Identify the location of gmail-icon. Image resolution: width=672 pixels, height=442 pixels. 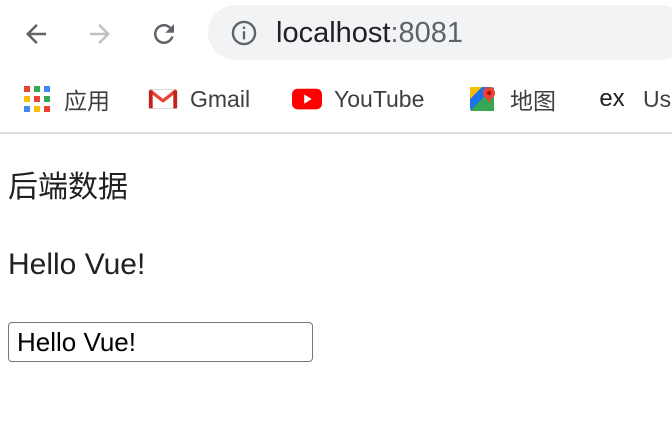
(163, 99).